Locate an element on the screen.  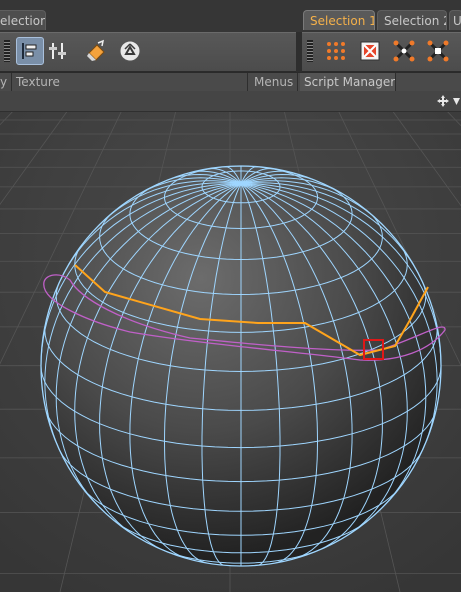
x-box-icon is located at coordinates (370, 51).